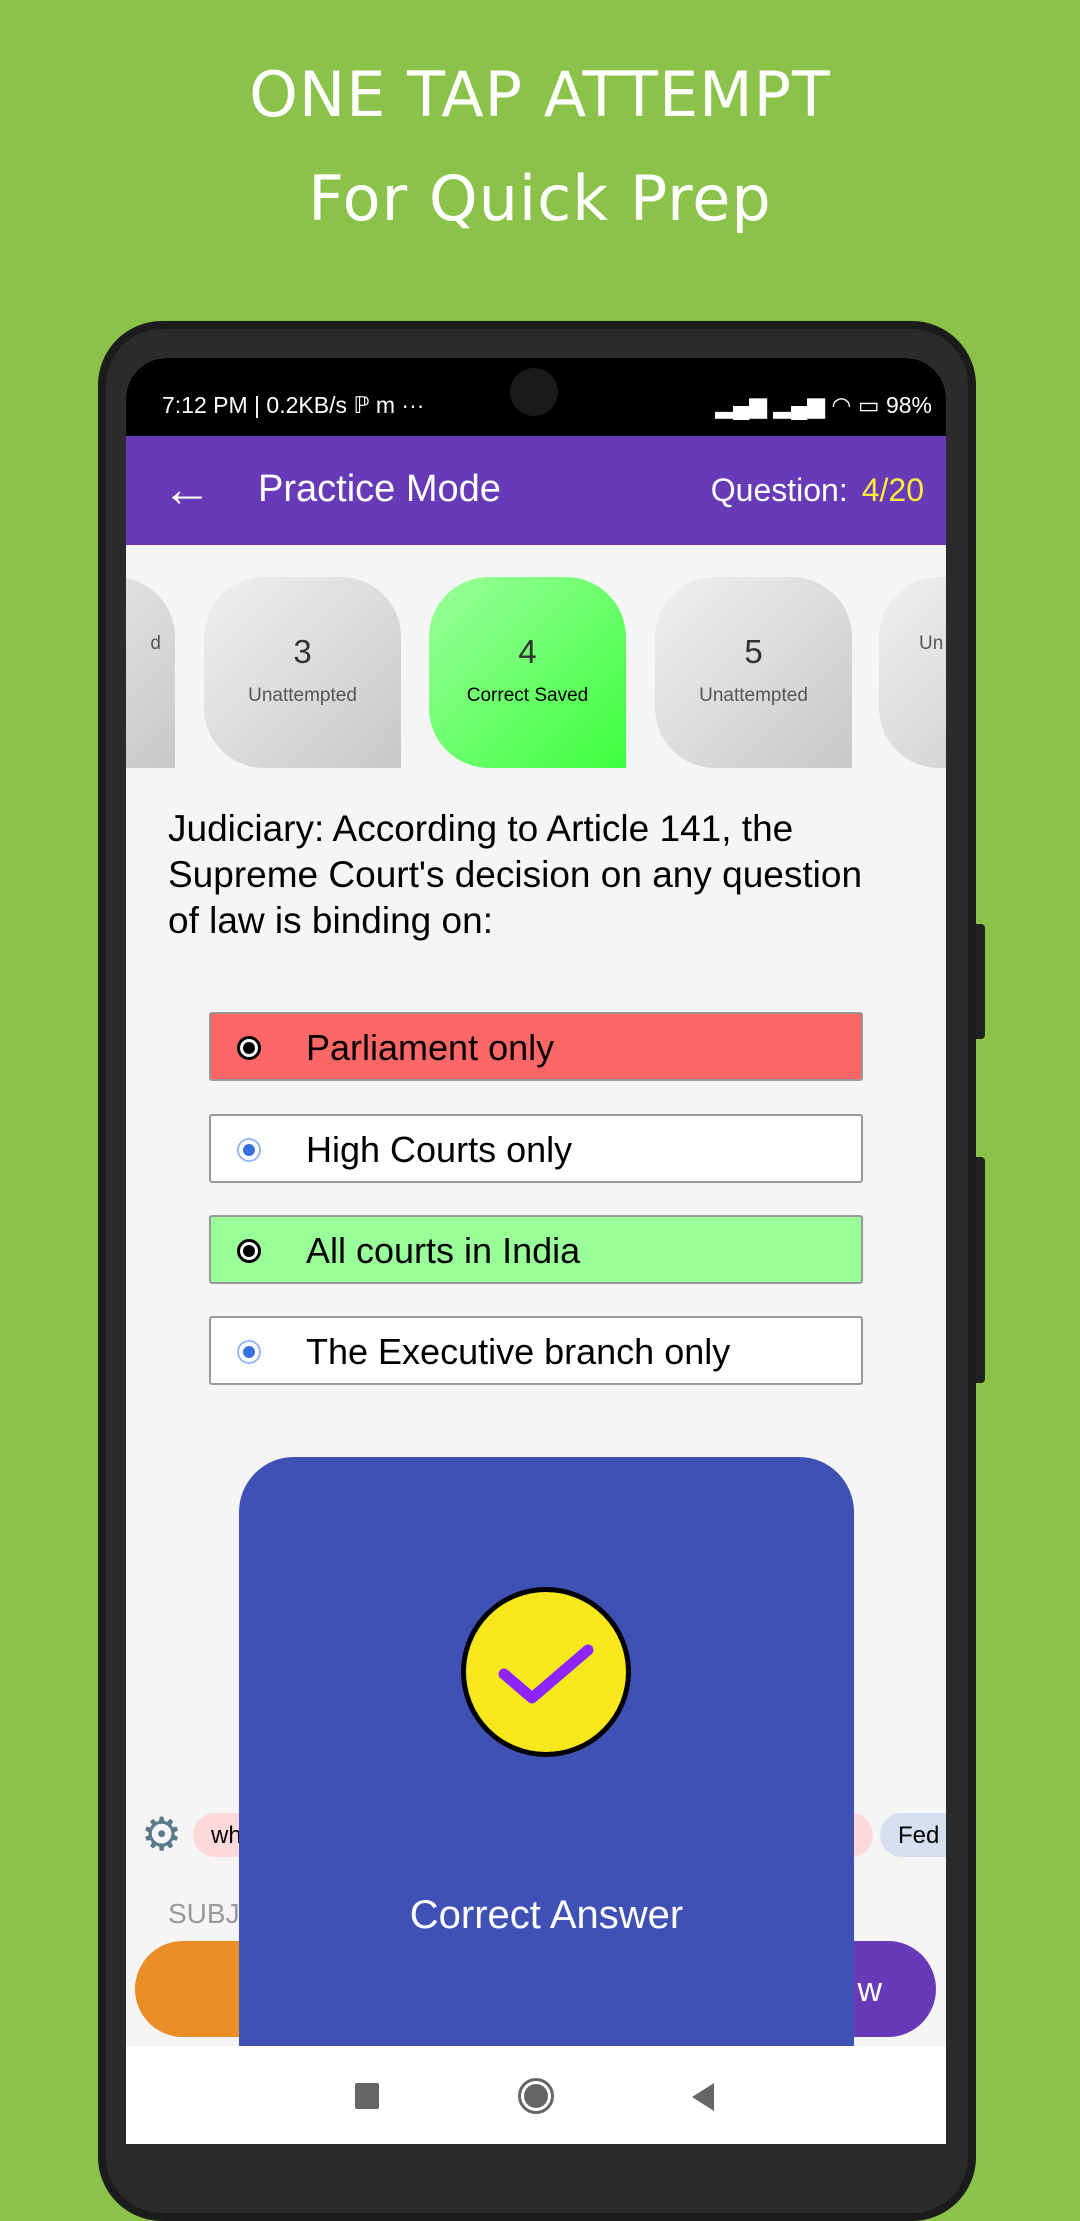 This screenshot has width=1080, height=2221. I want to click on question-card-6: Un, so click(912, 672).